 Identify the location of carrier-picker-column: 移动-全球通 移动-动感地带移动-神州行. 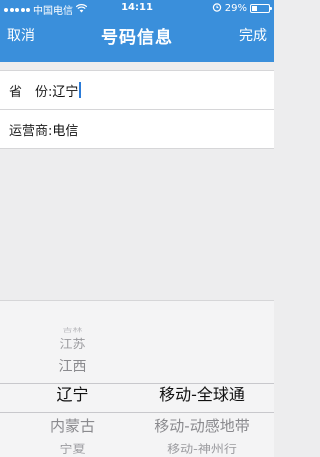
(202, 379).